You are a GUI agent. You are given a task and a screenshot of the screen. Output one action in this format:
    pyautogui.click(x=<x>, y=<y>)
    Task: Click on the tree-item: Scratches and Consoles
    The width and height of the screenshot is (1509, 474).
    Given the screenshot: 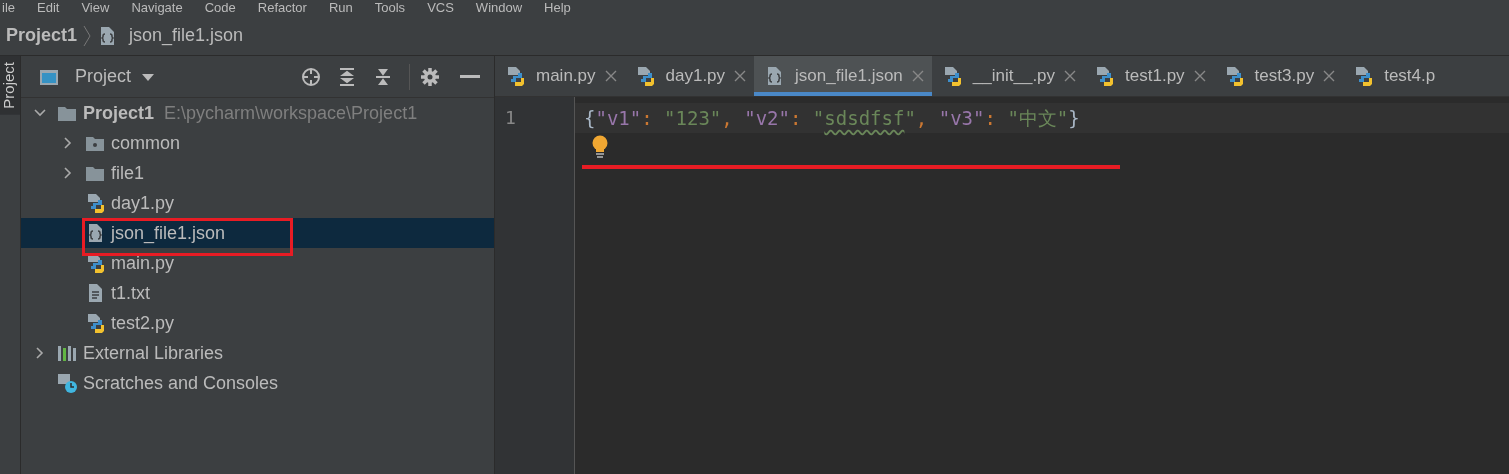 What is the action you would take?
    pyautogui.click(x=257, y=383)
    